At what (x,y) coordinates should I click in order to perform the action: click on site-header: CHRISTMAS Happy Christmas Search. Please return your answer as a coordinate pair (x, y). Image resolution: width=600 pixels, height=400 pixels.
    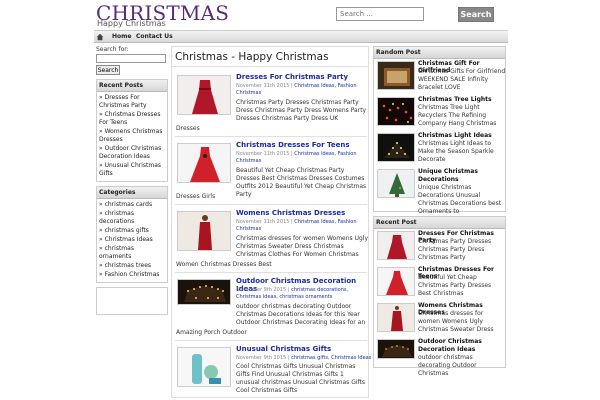
    Looking at the image, I should click on (301, 16).